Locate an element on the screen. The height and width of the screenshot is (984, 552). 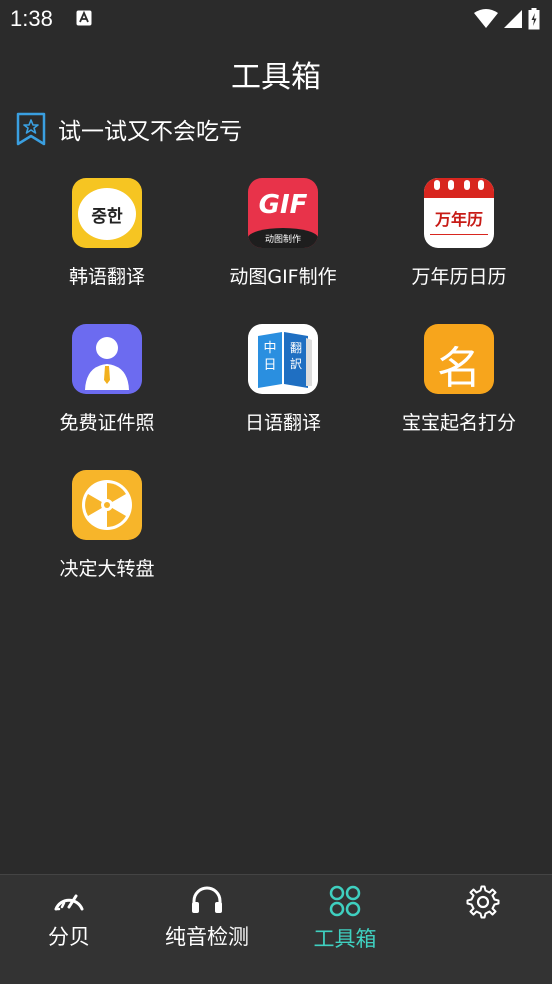
nav-toolbox: 工具箱 is located at coordinates (345, 919).